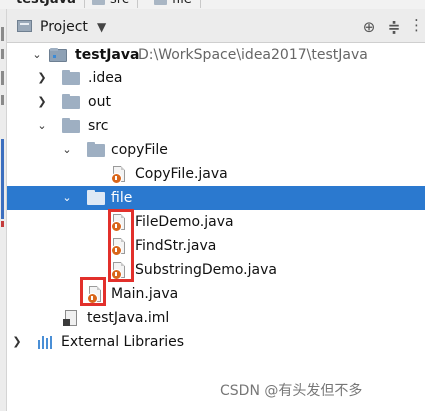  What do you see at coordinates (176, 246) in the screenshot?
I see `tree-label: FindStr.java` at bounding box center [176, 246].